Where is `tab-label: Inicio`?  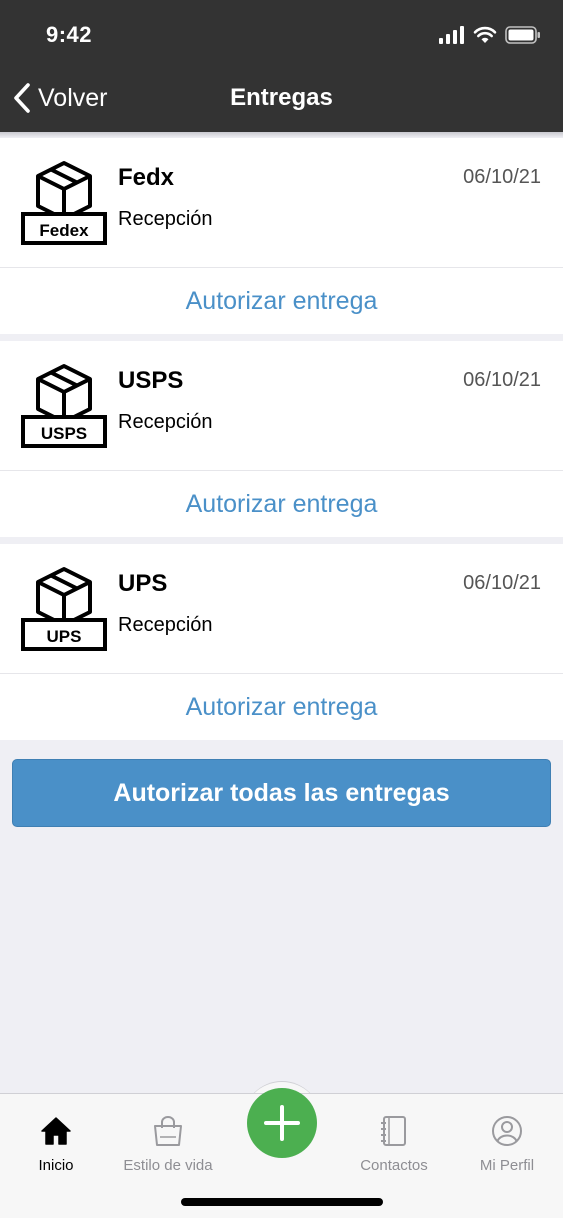 tab-label: Inicio is located at coordinates (56, 1165).